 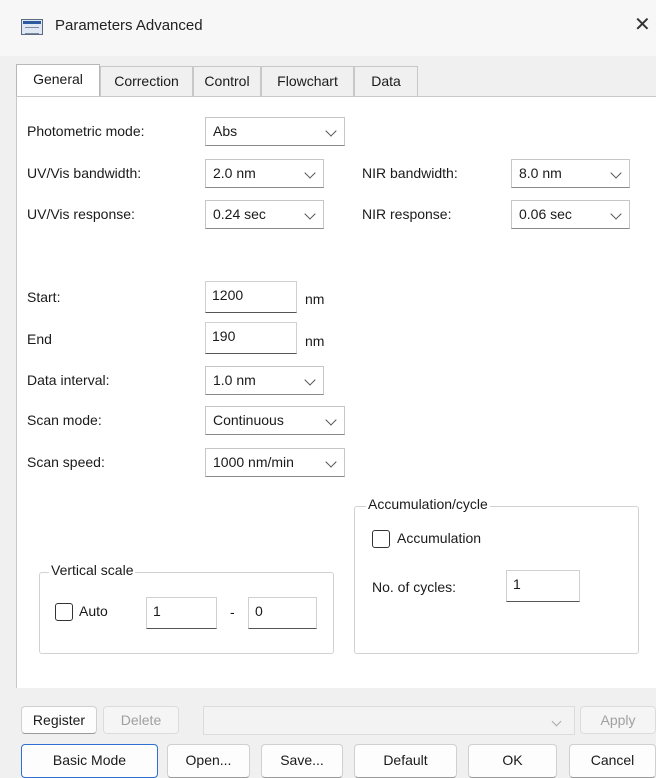 I want to click on apply-button: Apply, so click(x=618, y=720).